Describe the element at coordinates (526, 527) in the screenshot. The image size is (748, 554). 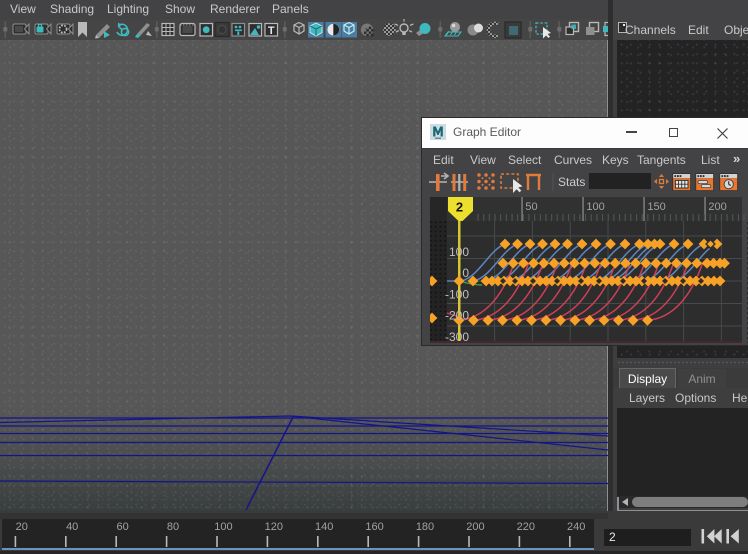
I see `svg-text: 220` at that location.